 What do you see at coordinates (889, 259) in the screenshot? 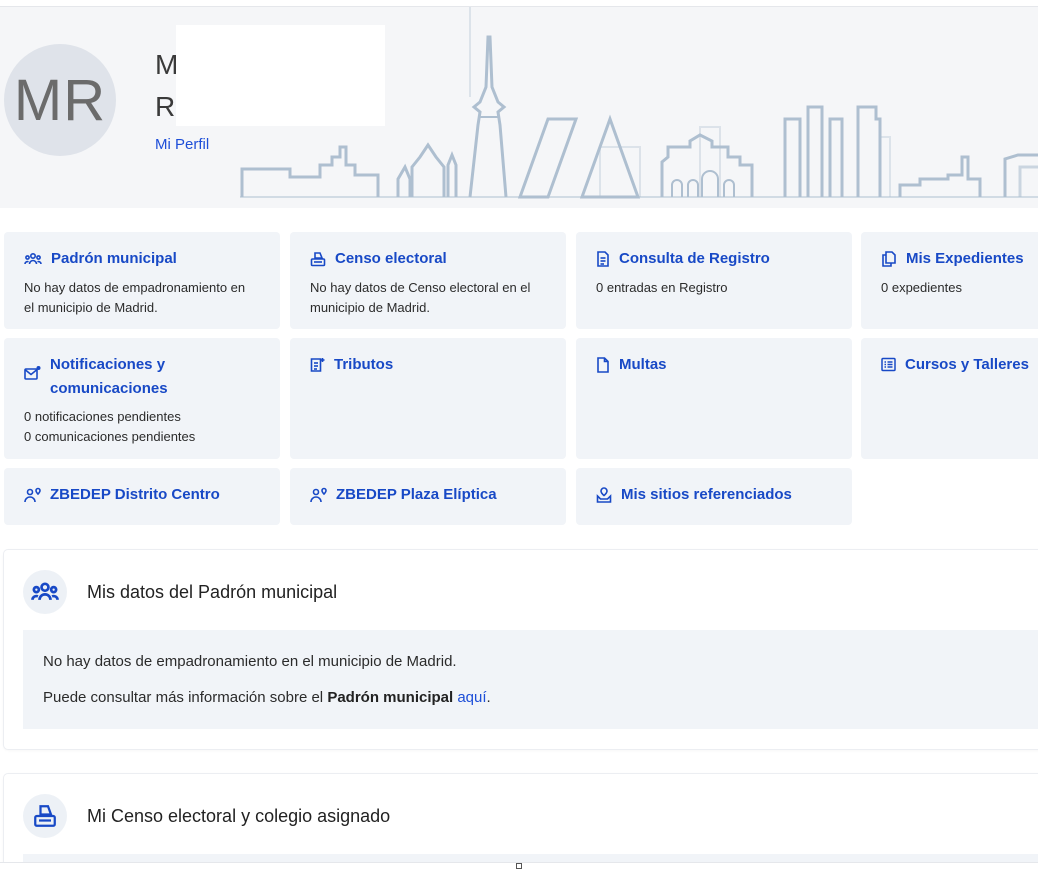
I see `copy-documents-icon` at bounding box center [889, 259].